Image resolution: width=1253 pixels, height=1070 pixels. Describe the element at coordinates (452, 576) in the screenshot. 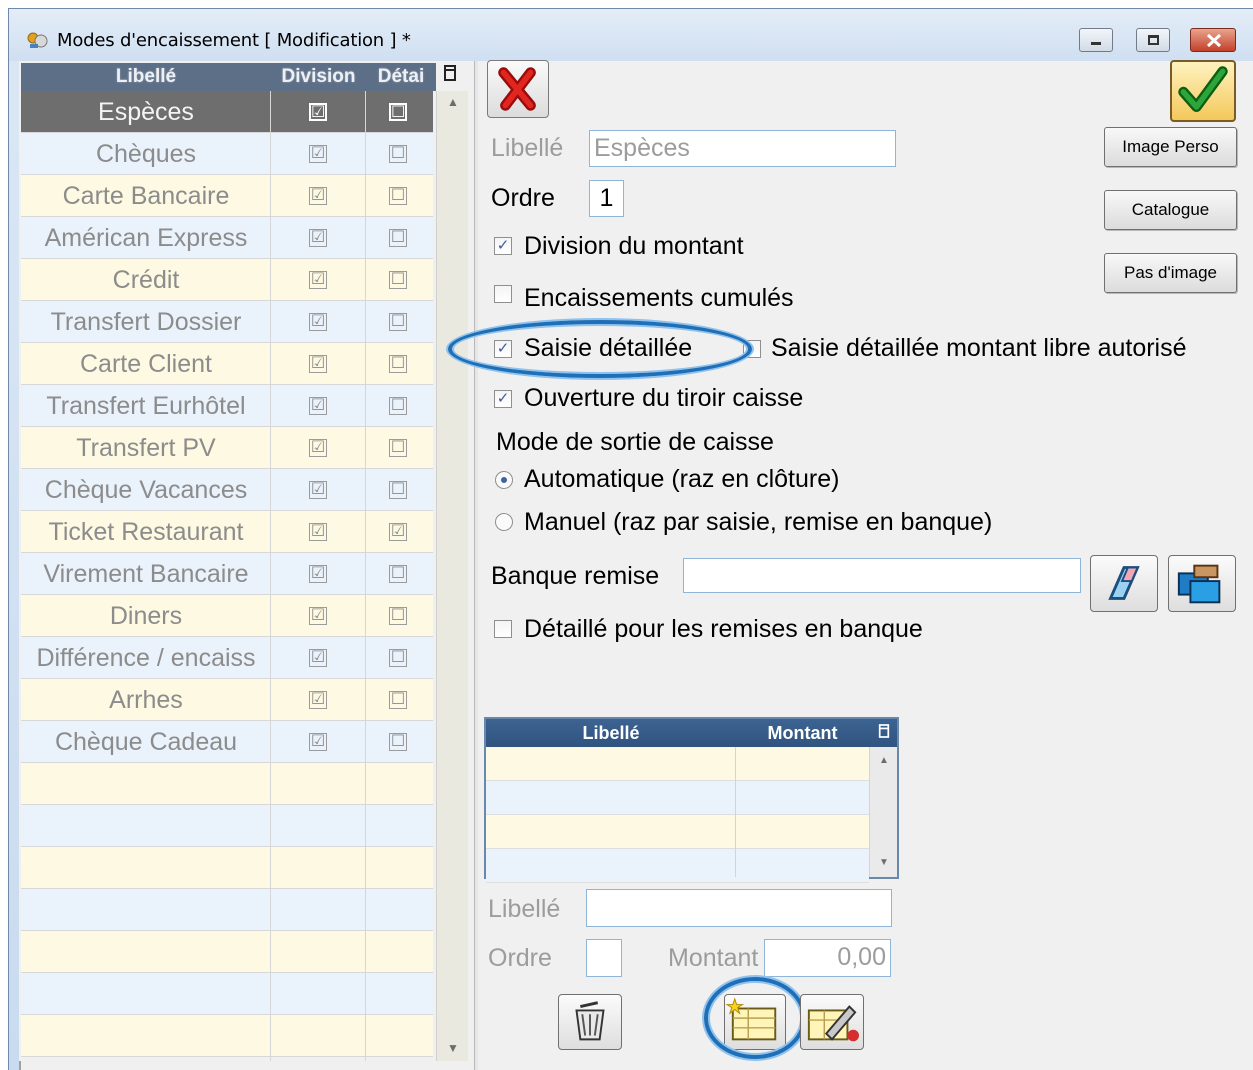

I see `list-scrollbar: ▲ ▼` at that location.